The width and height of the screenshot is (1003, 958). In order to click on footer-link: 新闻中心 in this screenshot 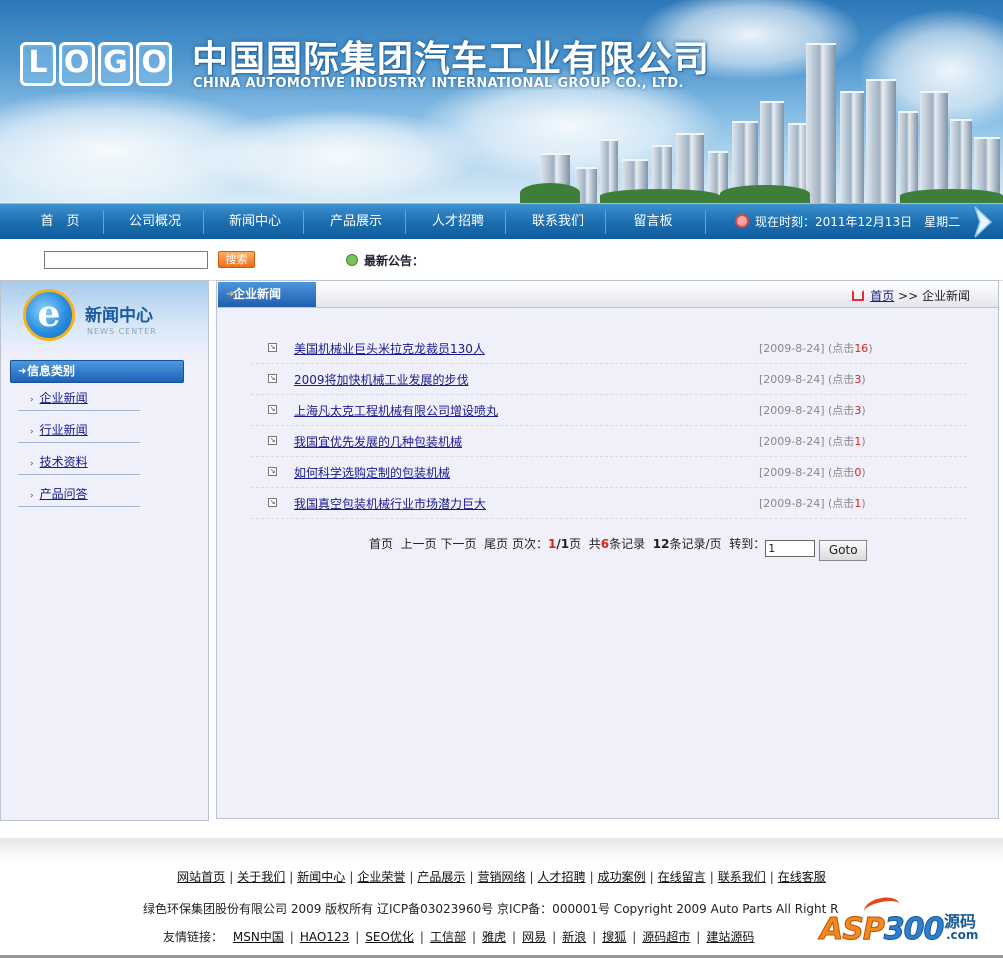, I will do `click(321, 877)`.